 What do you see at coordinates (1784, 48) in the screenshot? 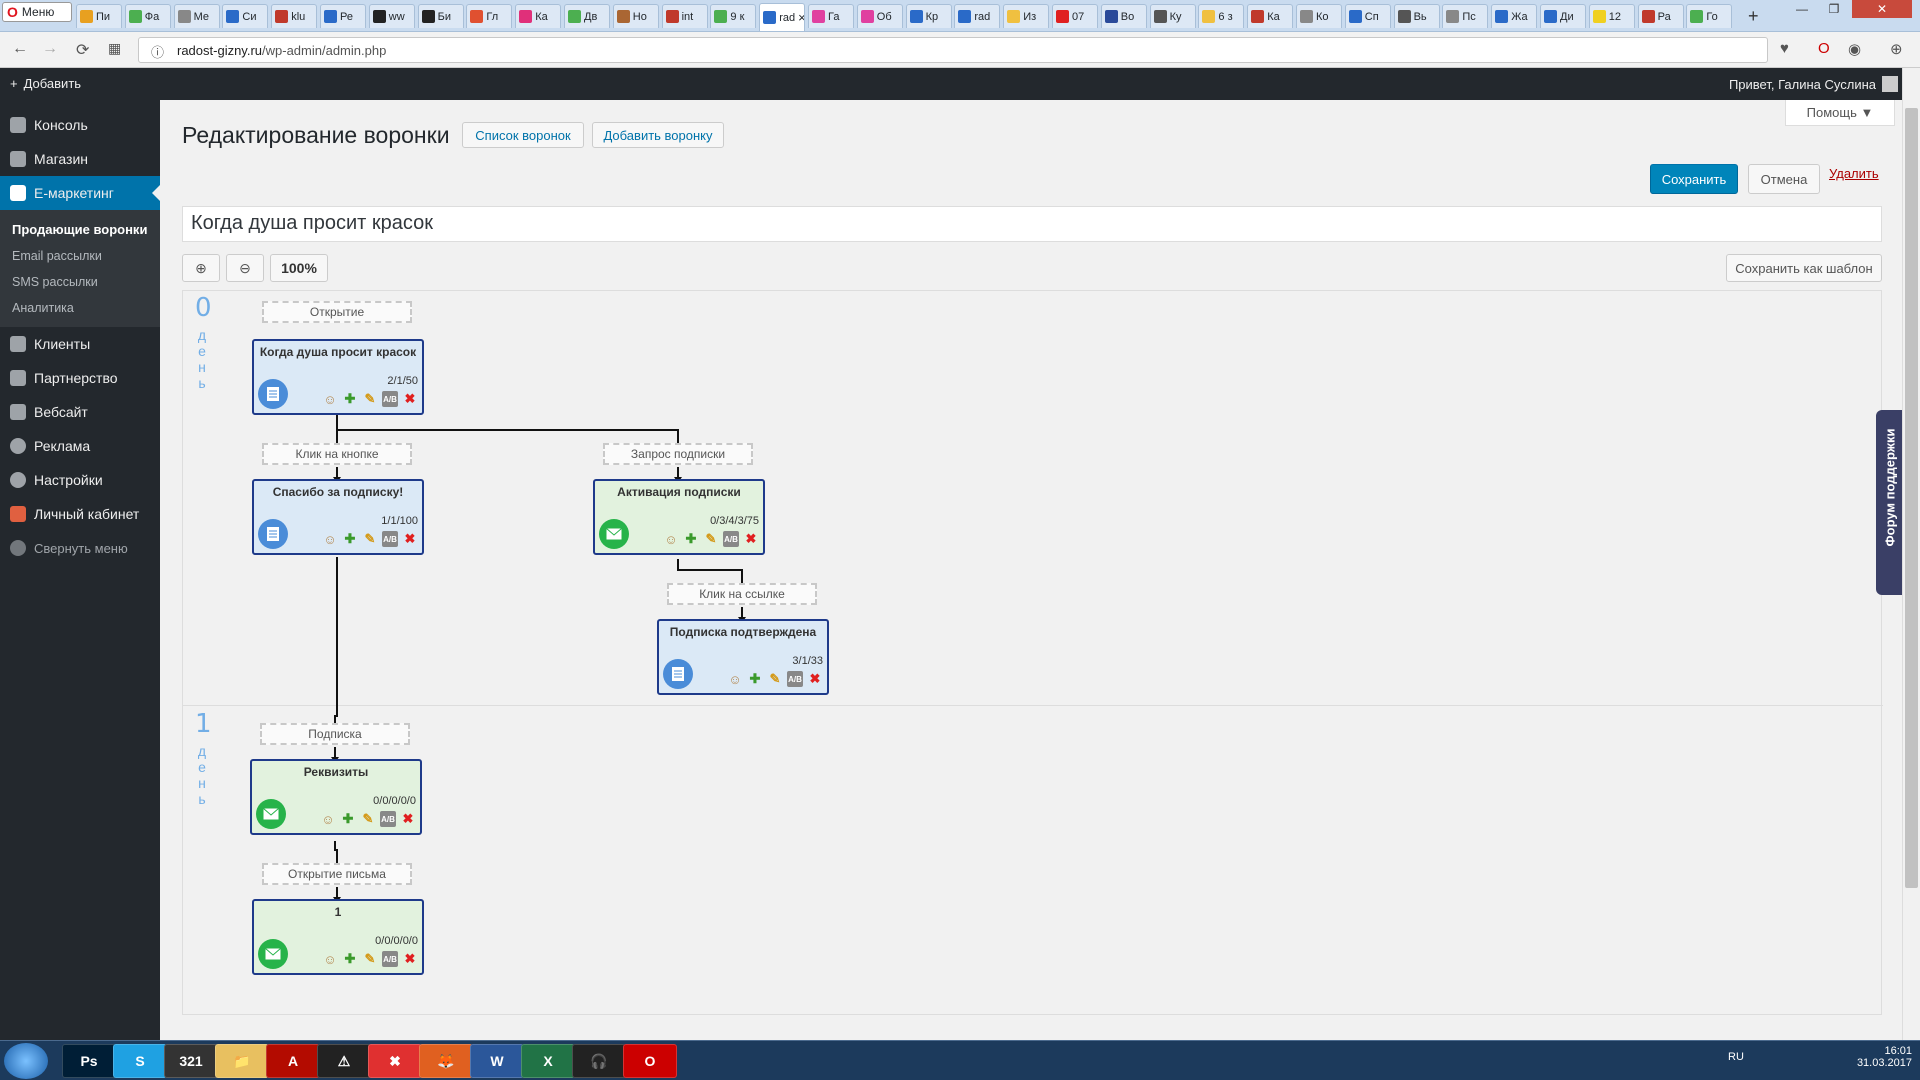
I see `heart-icon: ♥` at bounding box center [1784, 48].